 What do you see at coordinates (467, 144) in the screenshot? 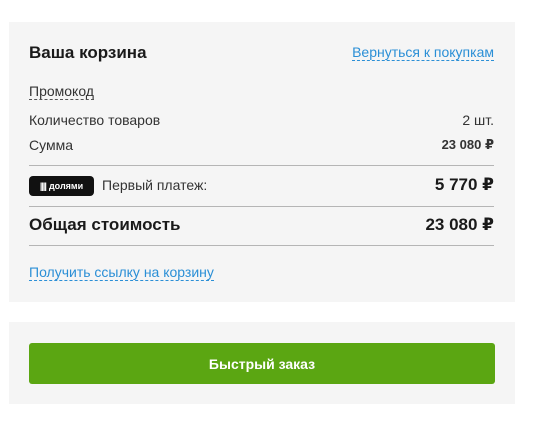
I see `sum-value: 23 080 ₽` at bounding box center [467, 144].